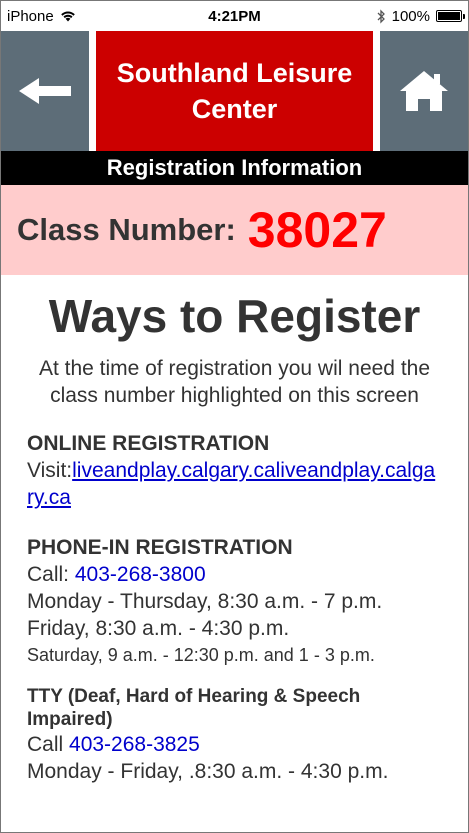  Describe the element at coordinates (232, 574) in the screenshot. I see `phone-call-line: Call: 403-268-3800` at that location.